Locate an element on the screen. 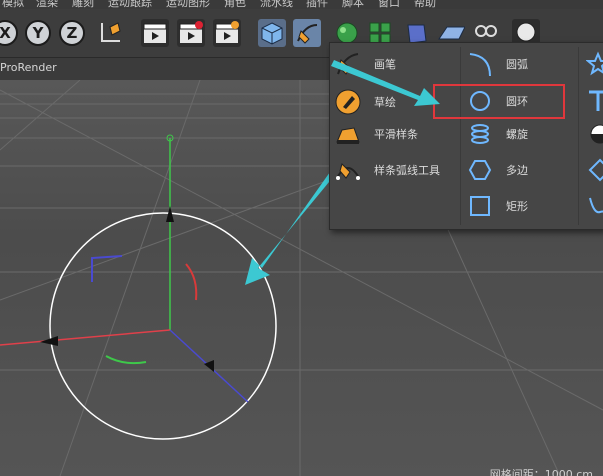 This screenshot has height=476, width=603. world-axis-icon is located at coordinates (111, 32).